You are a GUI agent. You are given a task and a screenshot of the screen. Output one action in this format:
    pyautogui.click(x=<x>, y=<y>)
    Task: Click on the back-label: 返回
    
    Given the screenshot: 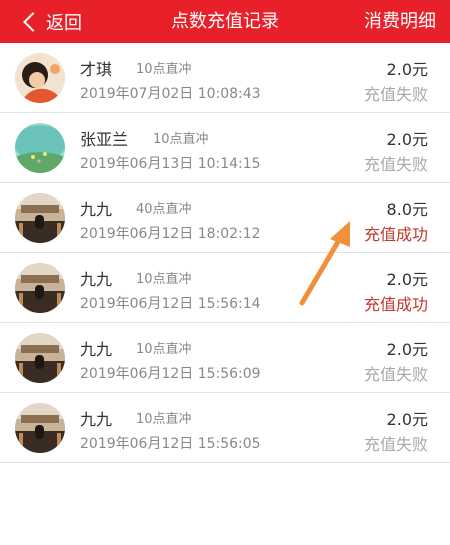 What is the action you would take?
    pyautogui.click(x=64, y=23)
    